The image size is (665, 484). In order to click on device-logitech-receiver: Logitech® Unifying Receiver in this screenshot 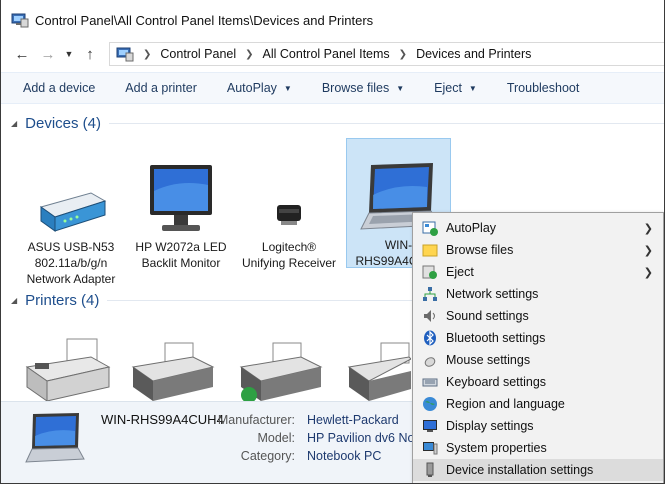, I will do `click(289, 214)`.